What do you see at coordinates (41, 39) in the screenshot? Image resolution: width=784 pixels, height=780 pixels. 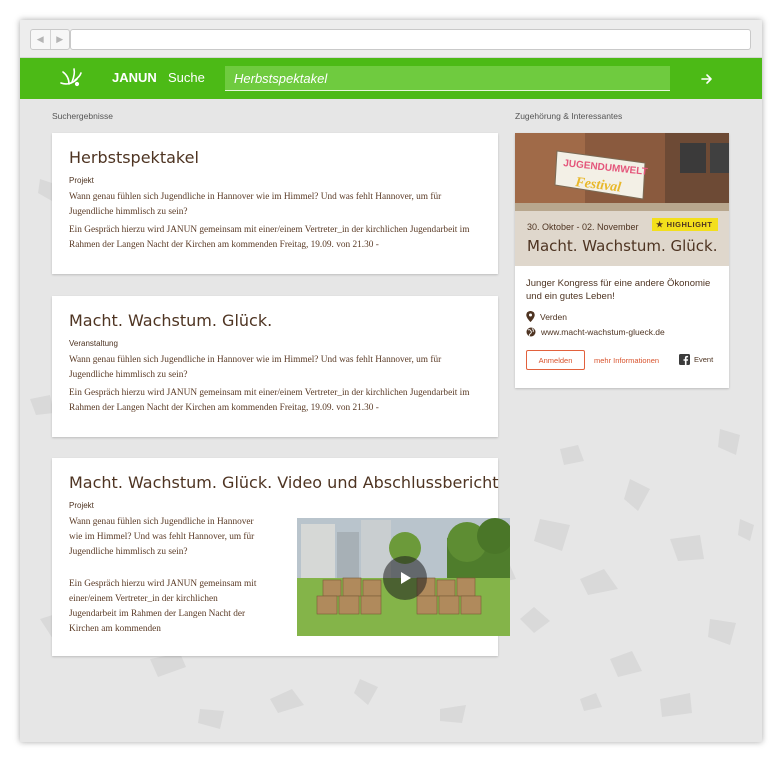 I see `back-icon: ◀` at bounding box center [41, 39].